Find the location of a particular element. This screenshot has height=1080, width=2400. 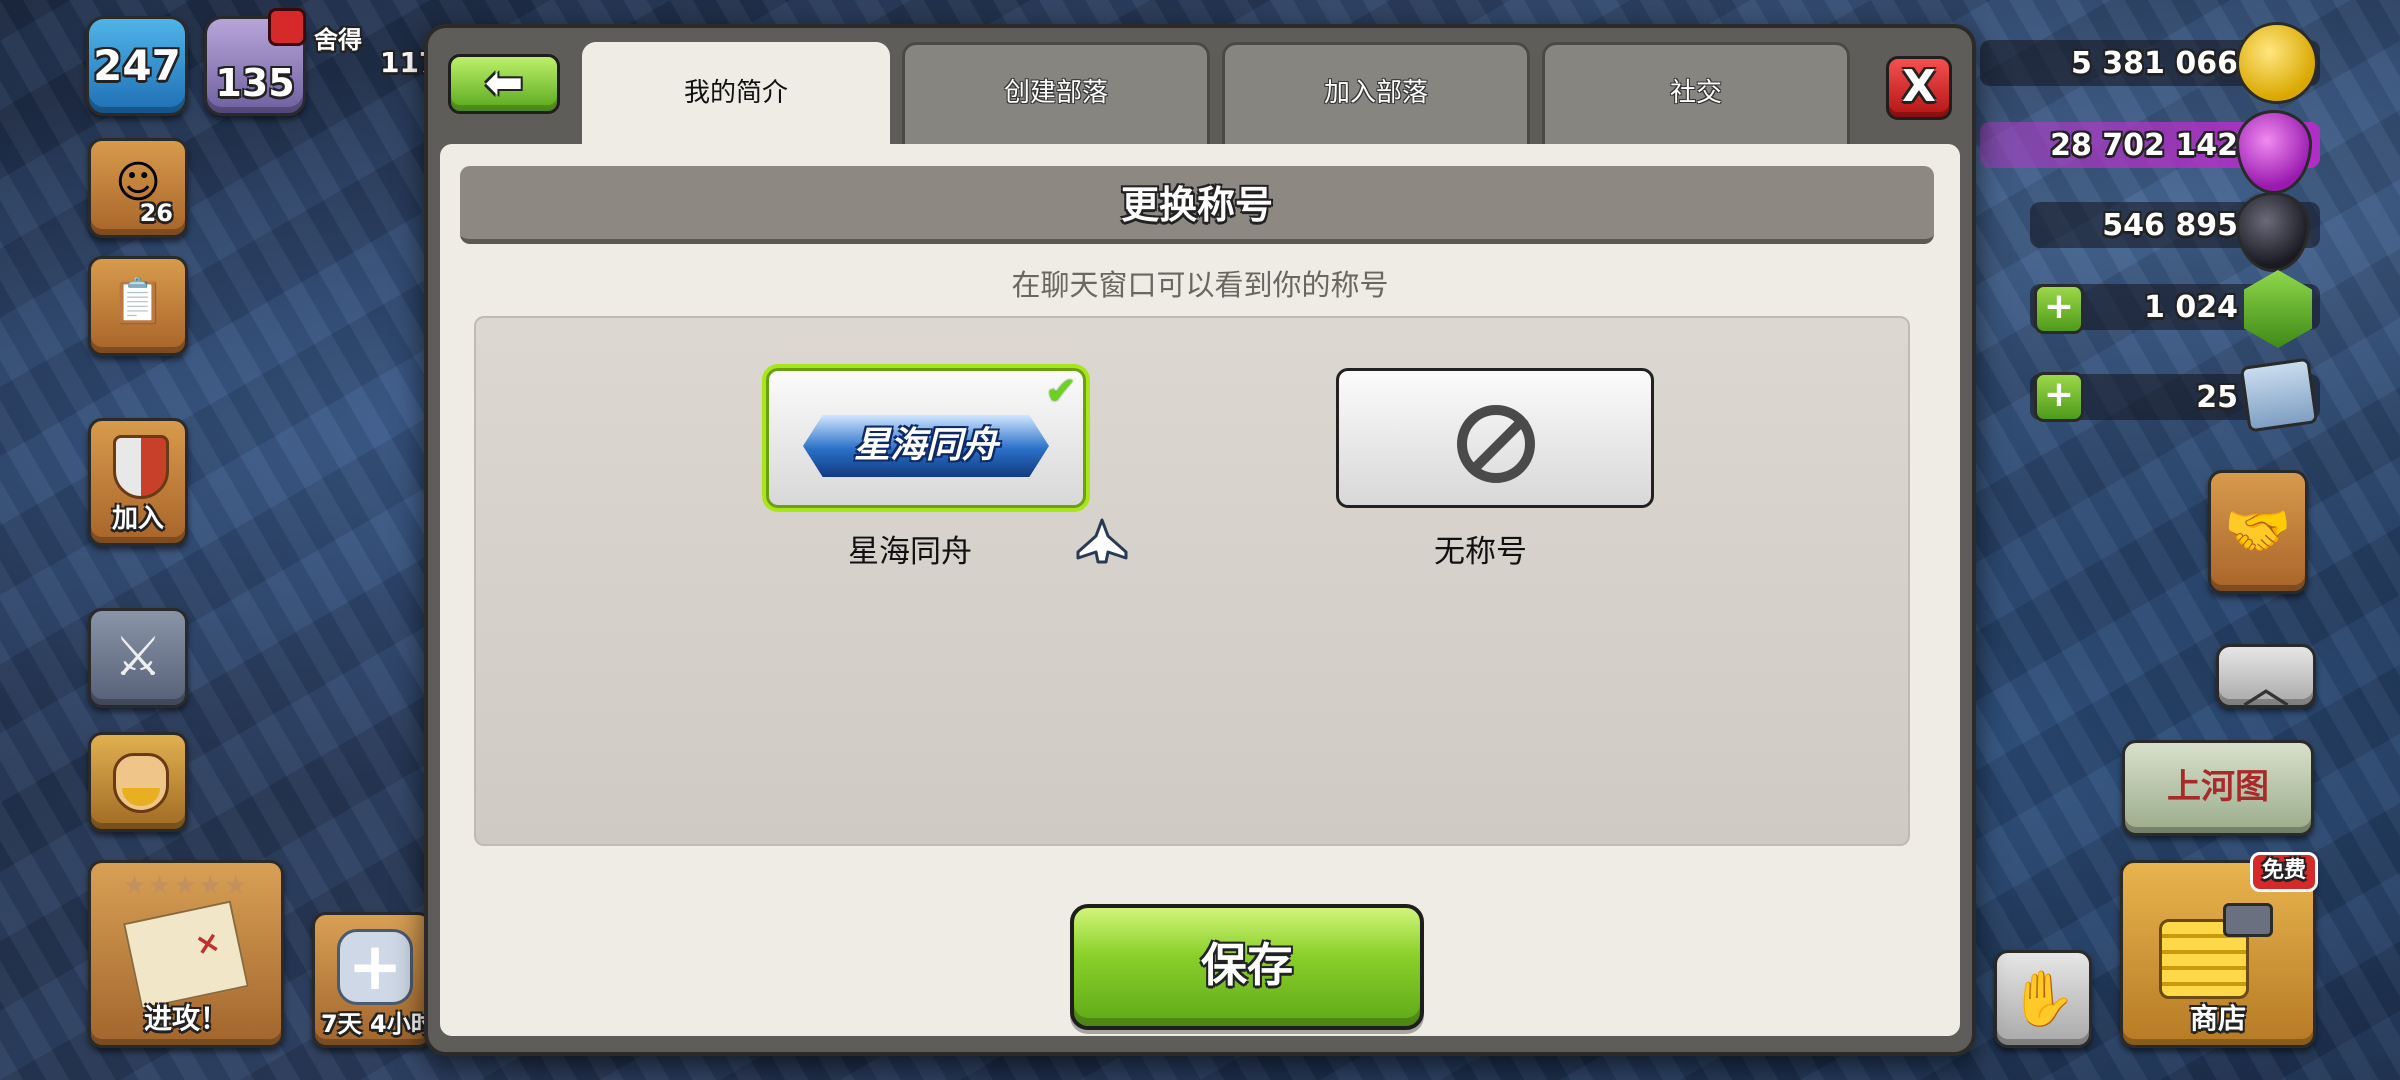

builder-count: 26 is located at coordinates (156, 213).